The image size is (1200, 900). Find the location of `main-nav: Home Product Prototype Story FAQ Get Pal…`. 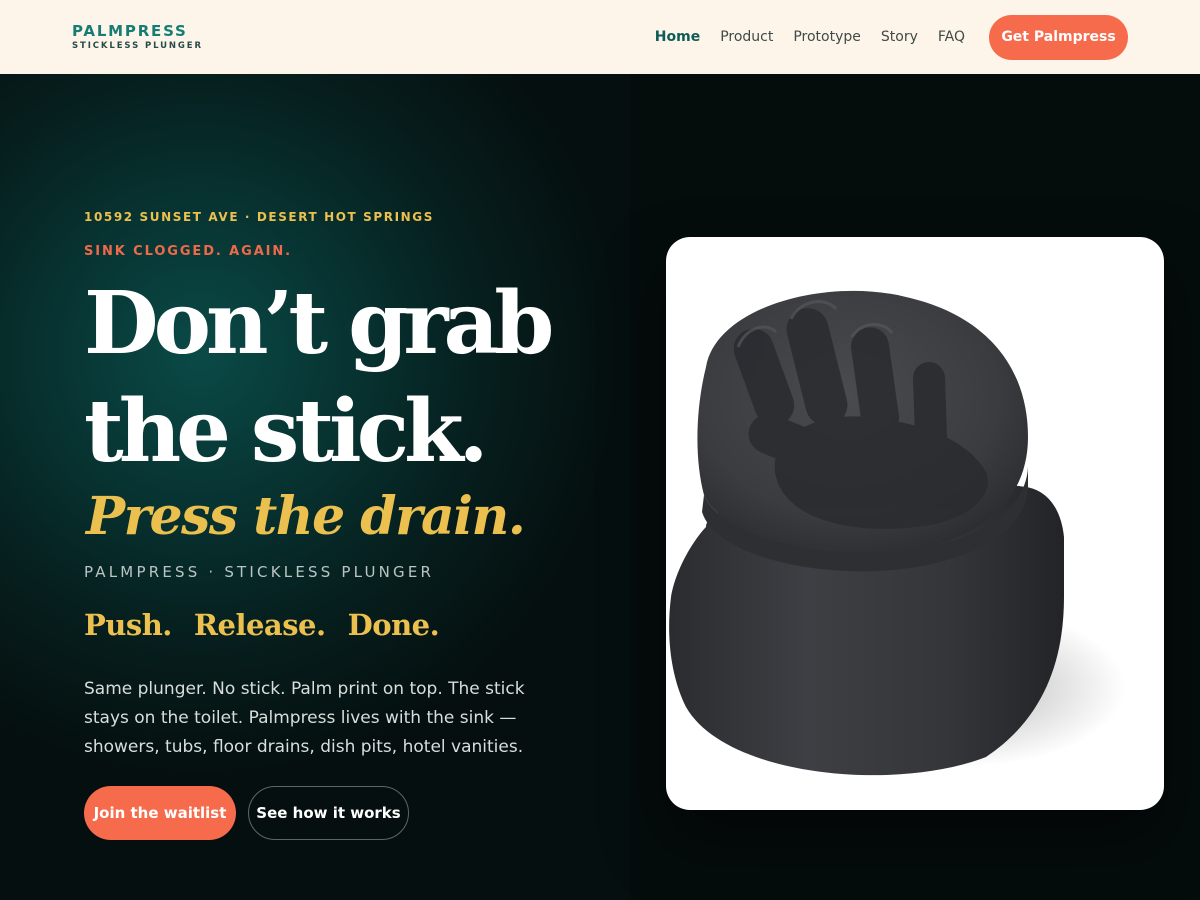

main-nav: Home Product Prototype Story FAQ Get Pal… is located at coordinates (881, 37).